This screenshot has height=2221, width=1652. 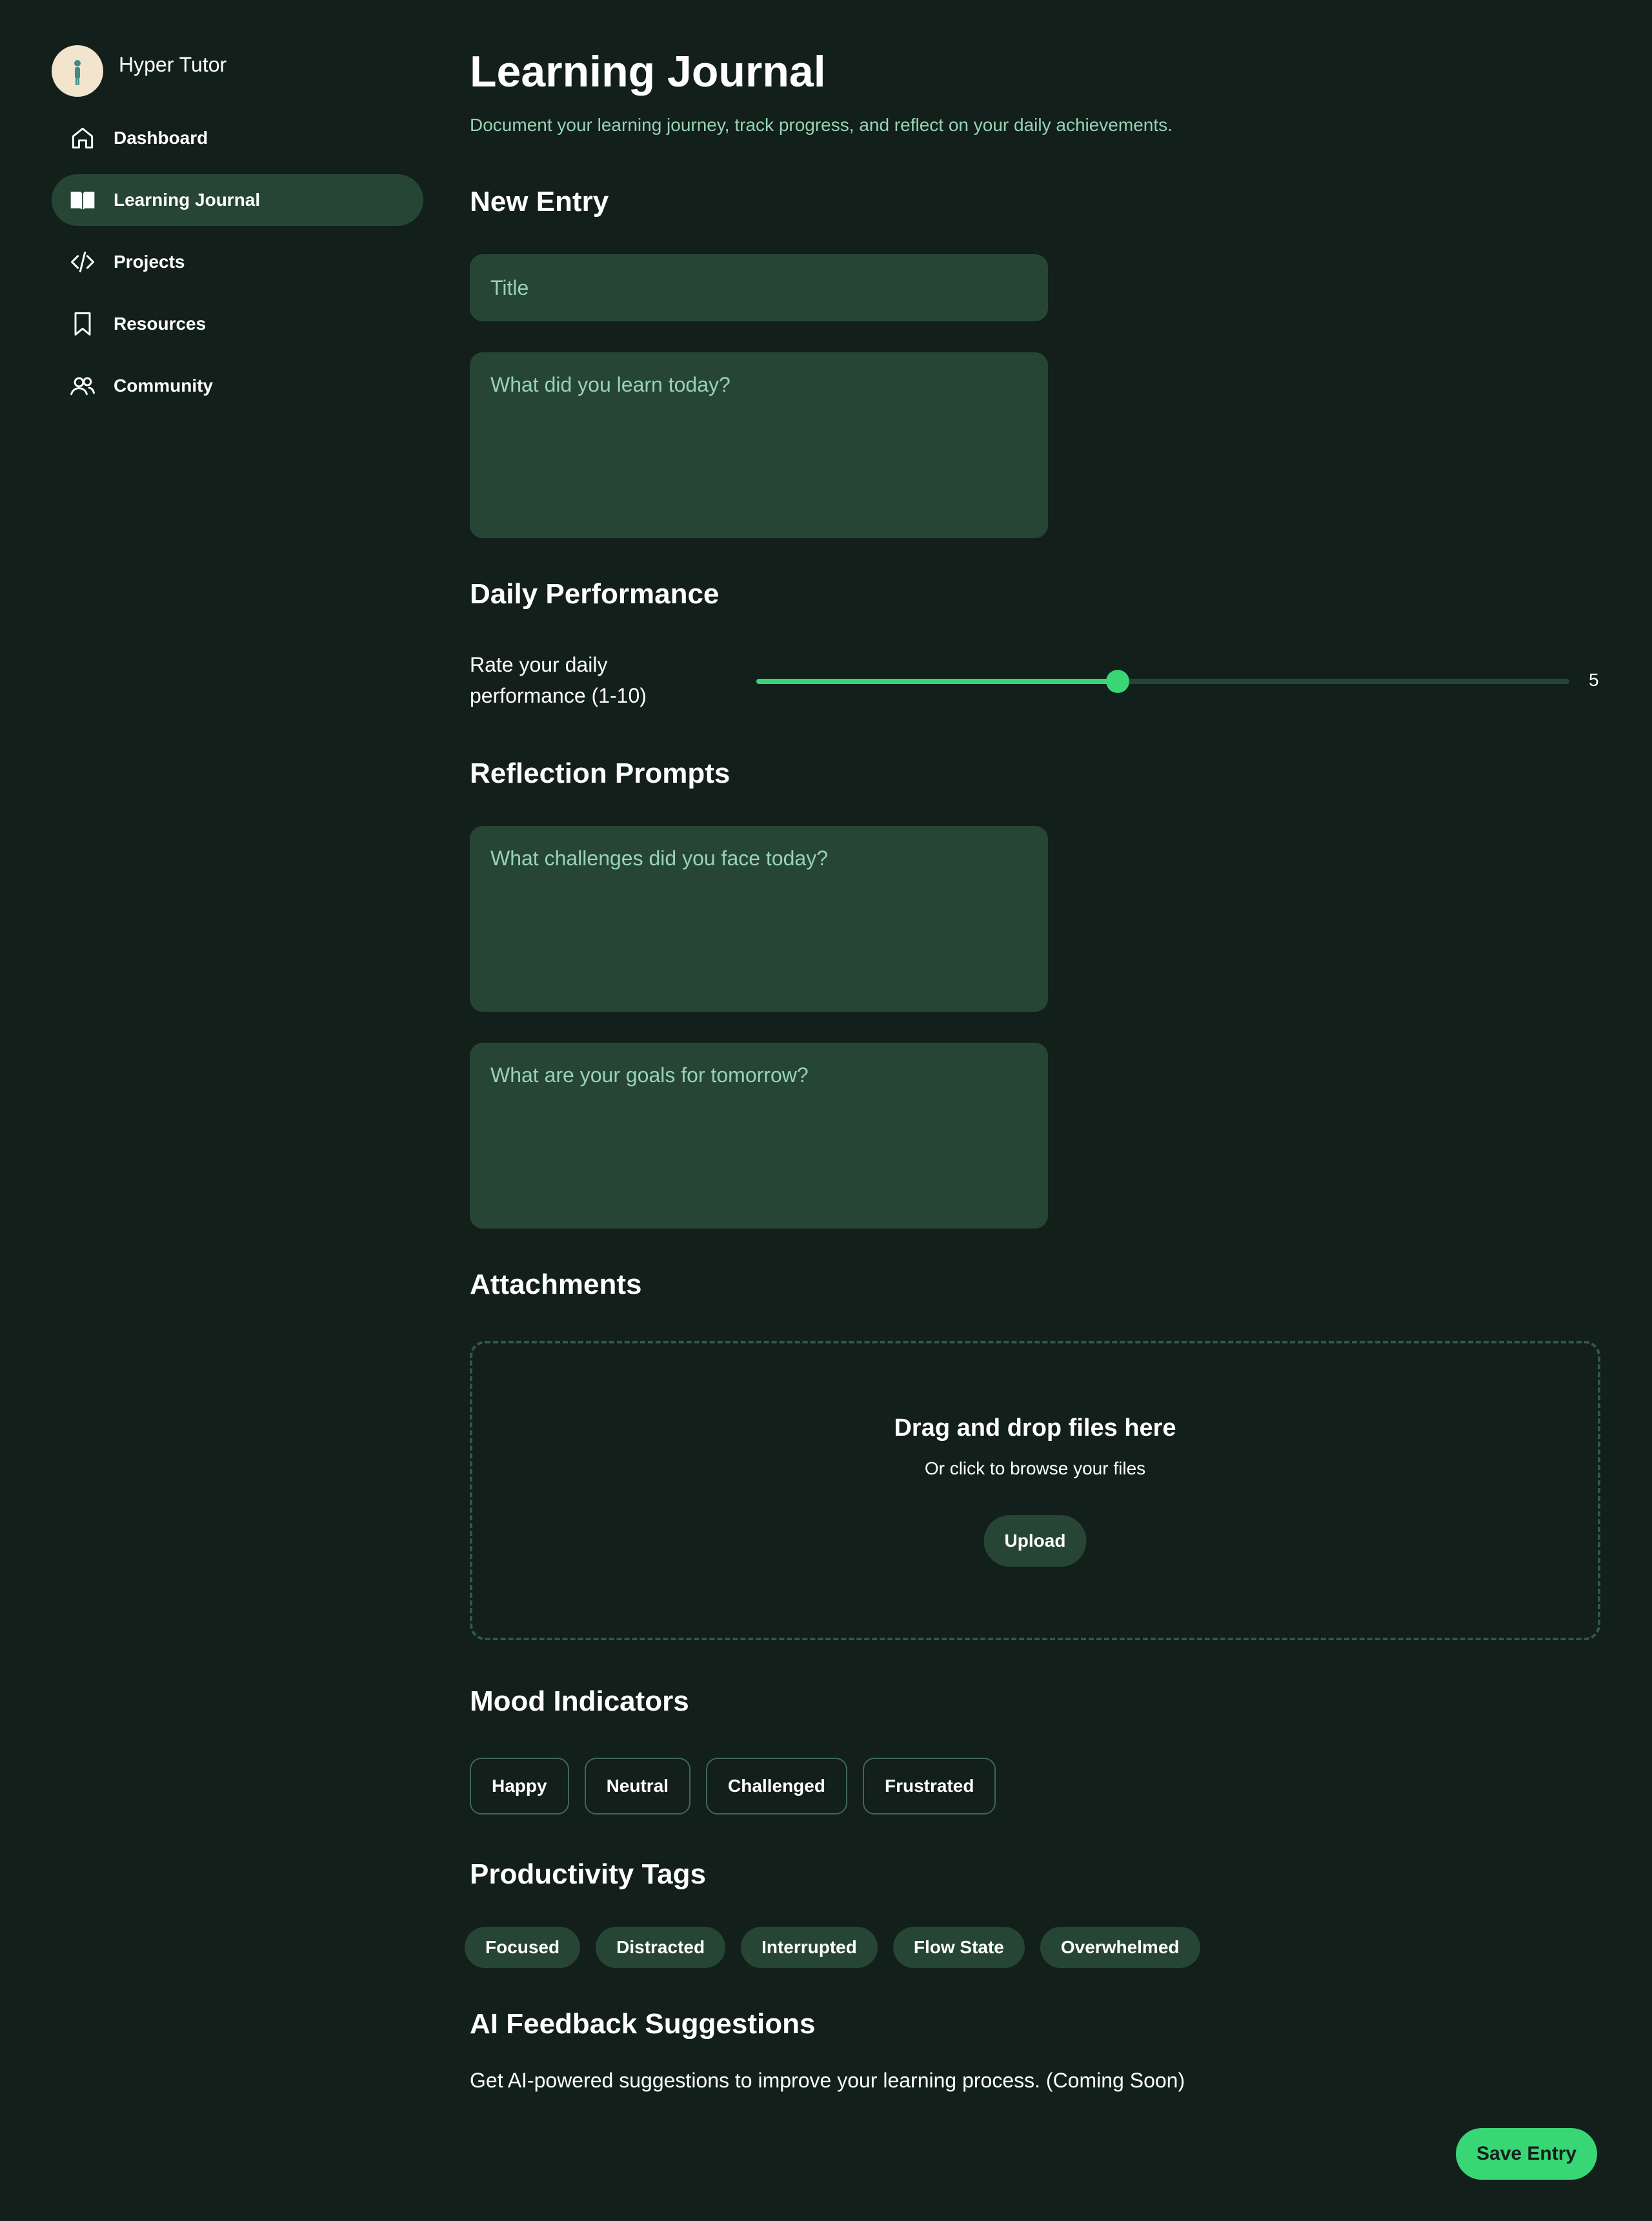 I want to click on mood-options: Happy Neutral Challenged Frustrated, so click(x=733, y=1786).